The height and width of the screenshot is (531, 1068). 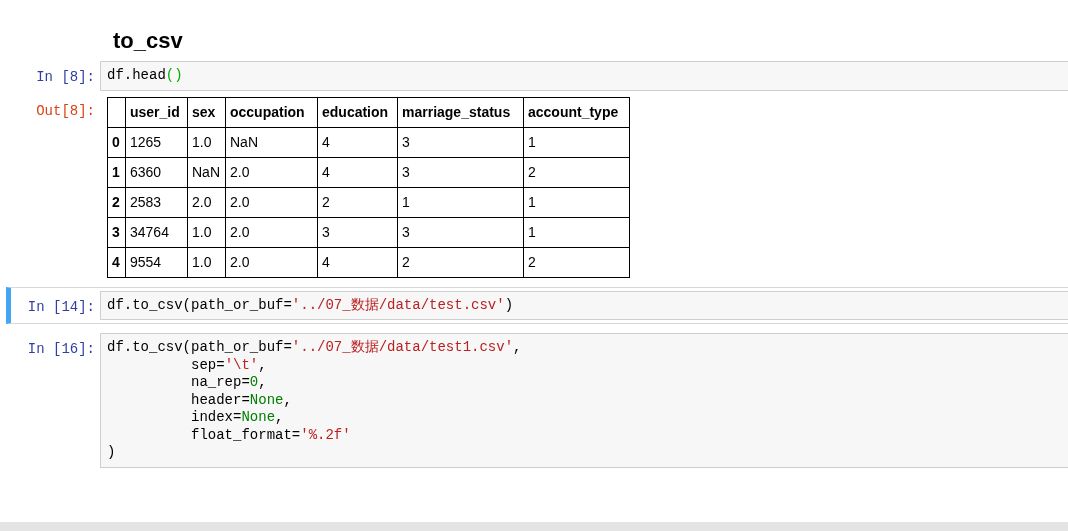 I want to click on table-cell: 9554, so click(x=146, y=261).